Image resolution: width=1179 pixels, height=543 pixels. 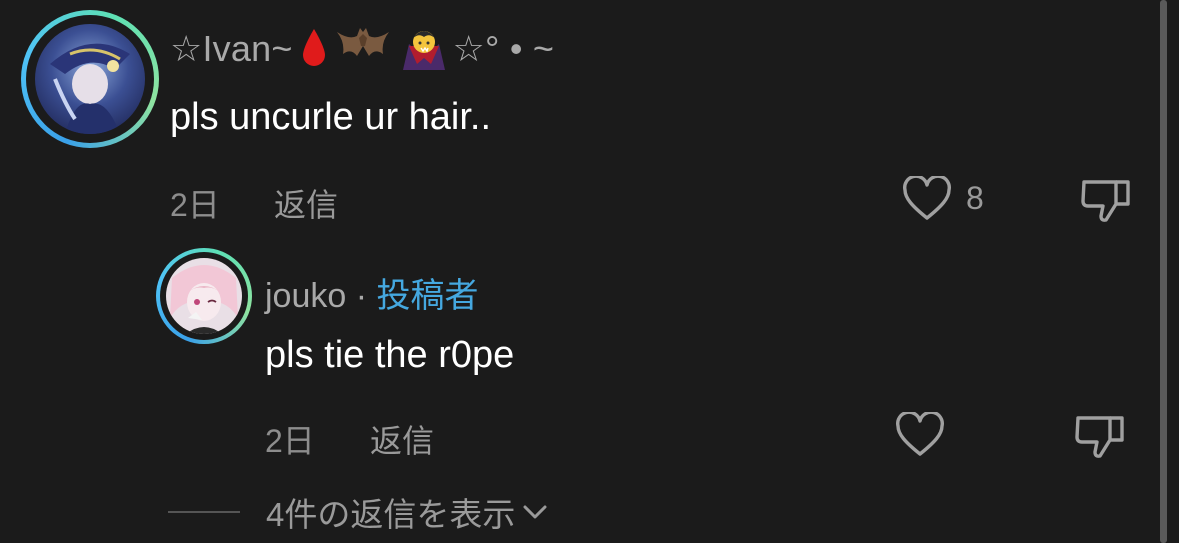 I want to click on avatar-jouko, so click(x=204, y=296).